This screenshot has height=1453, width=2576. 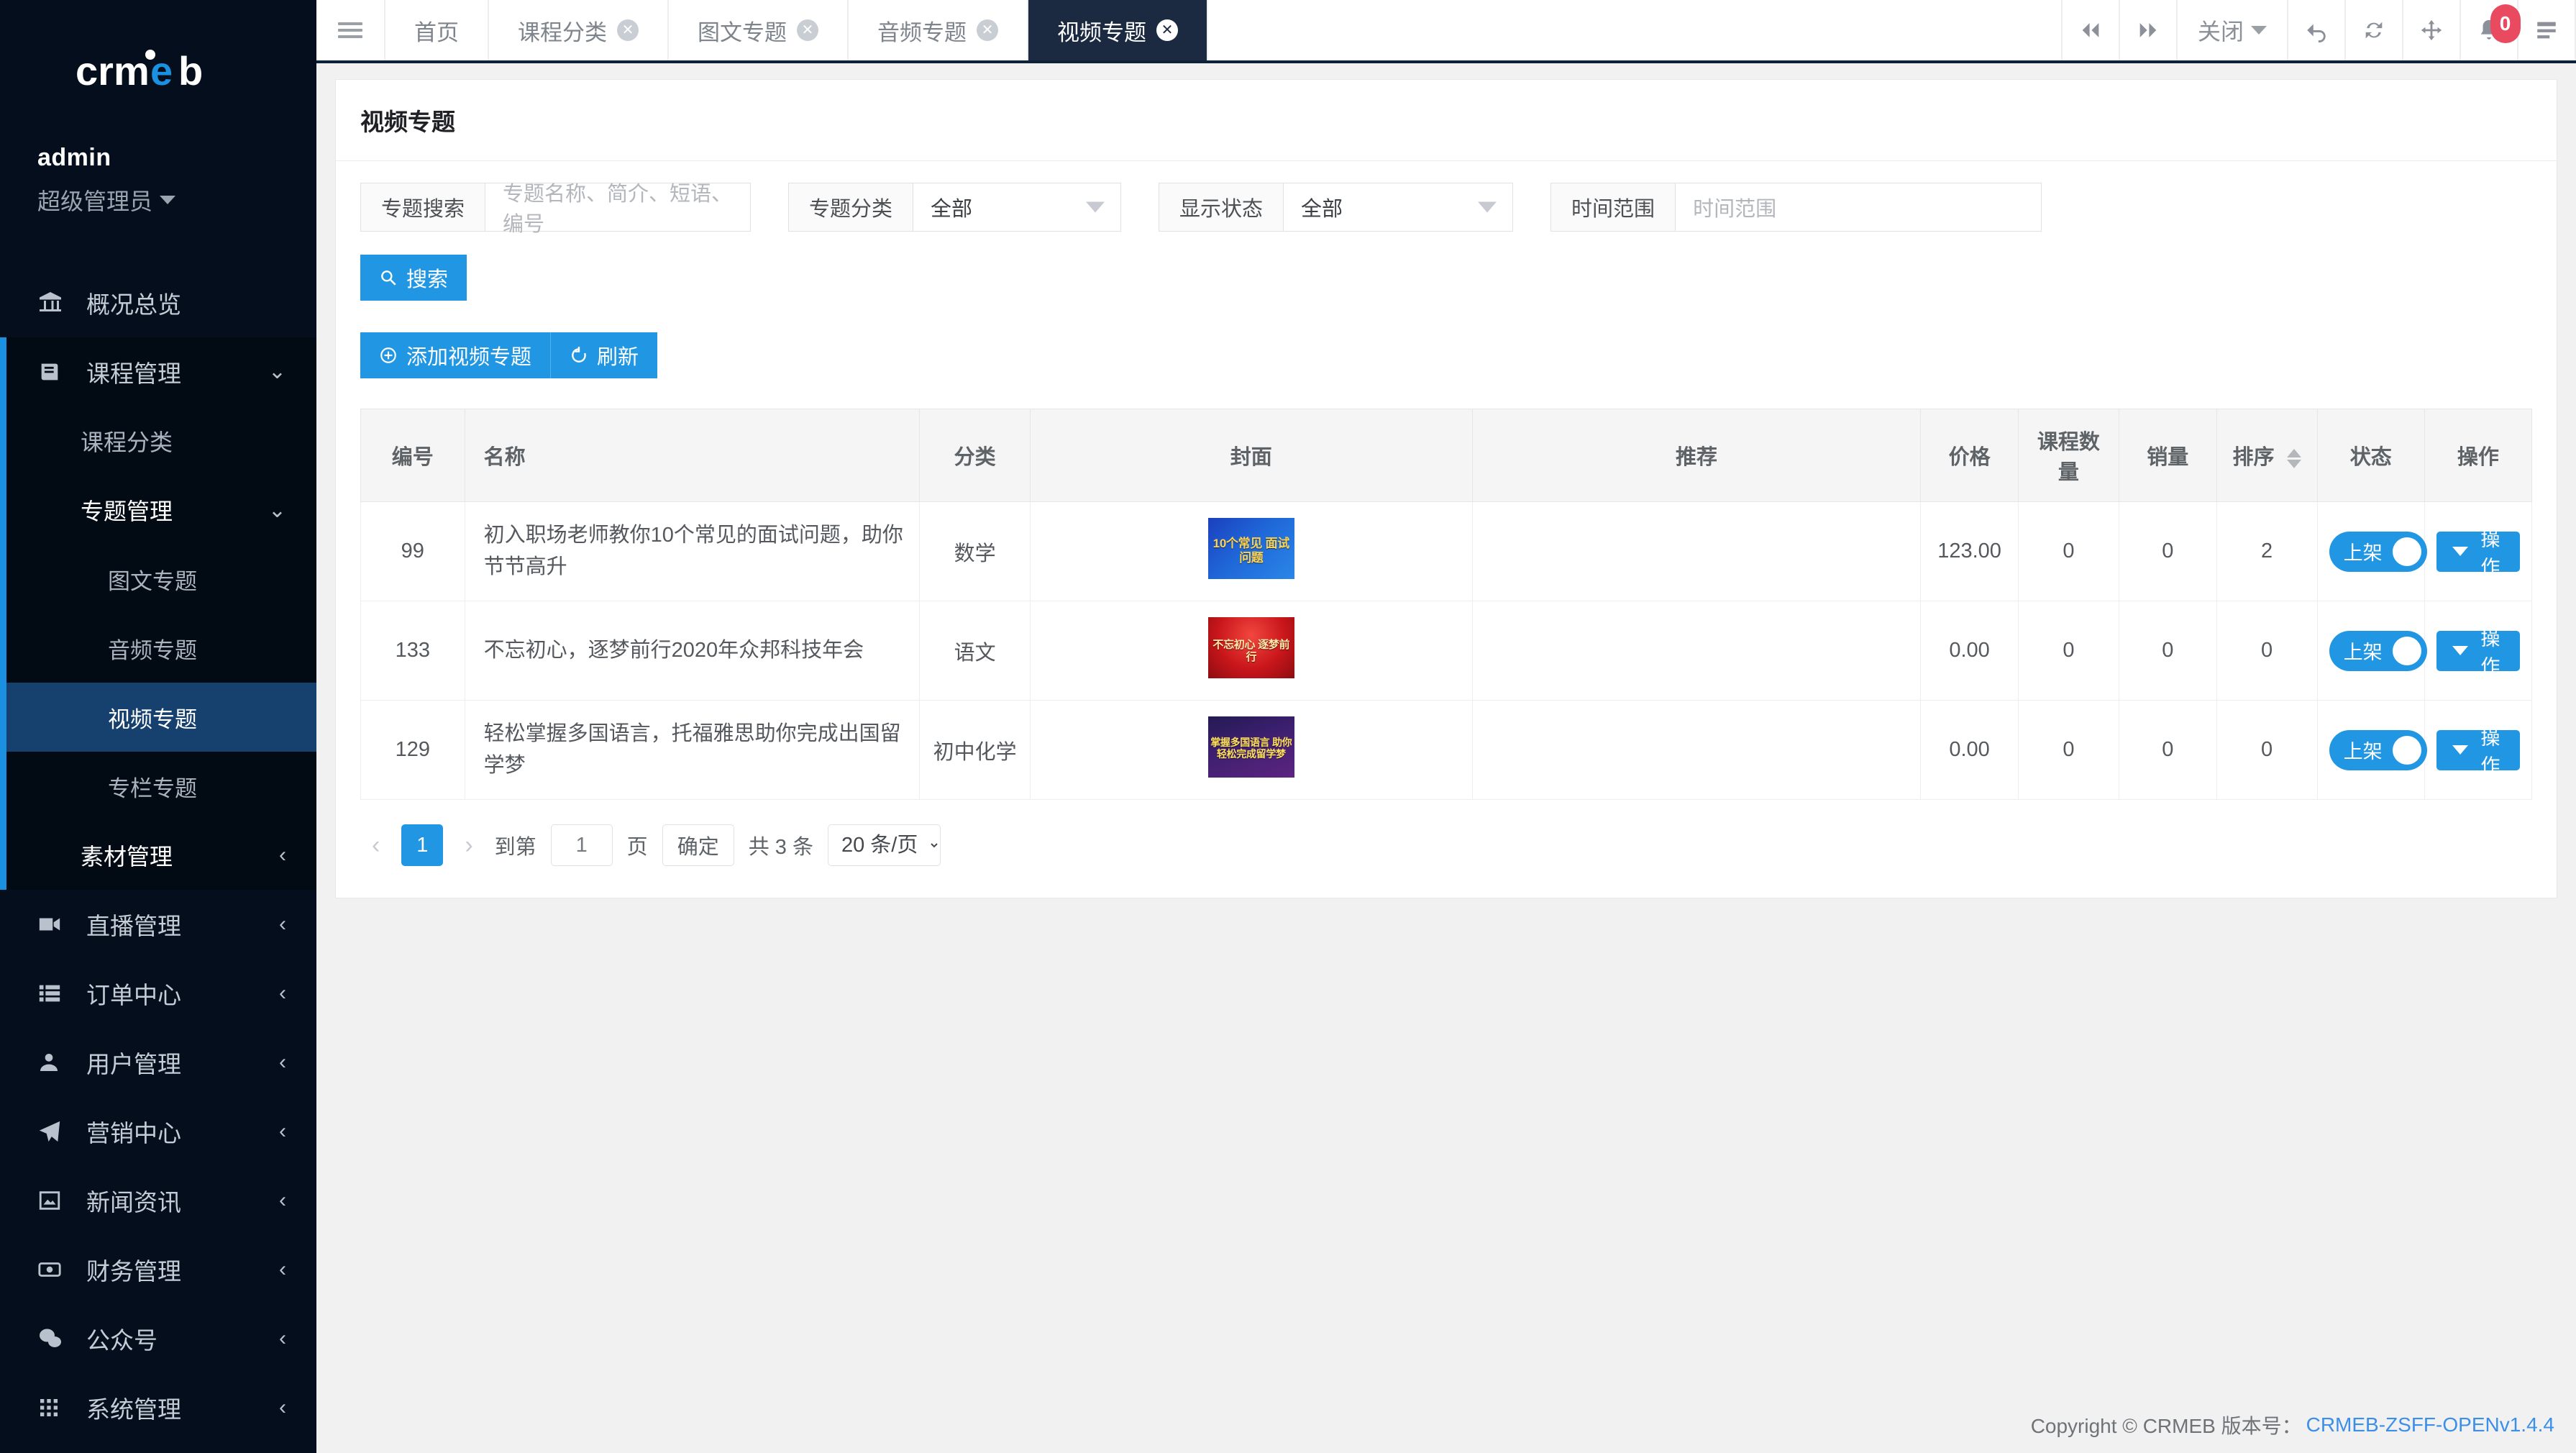 I want to click on sidebar-item-wechat: 公众号 ‹, so click(x=158, y=1338).